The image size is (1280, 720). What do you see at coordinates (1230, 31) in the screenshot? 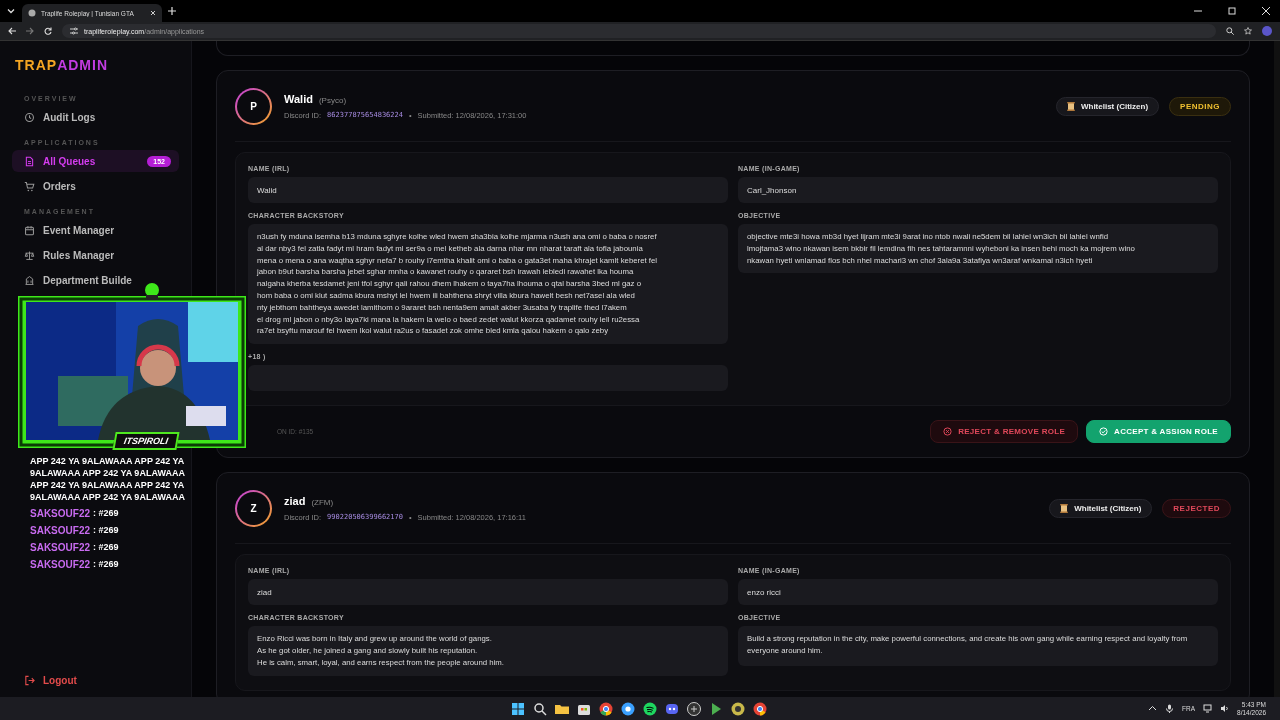
I see `zoom-icon` at bounding box center [1230, 31].